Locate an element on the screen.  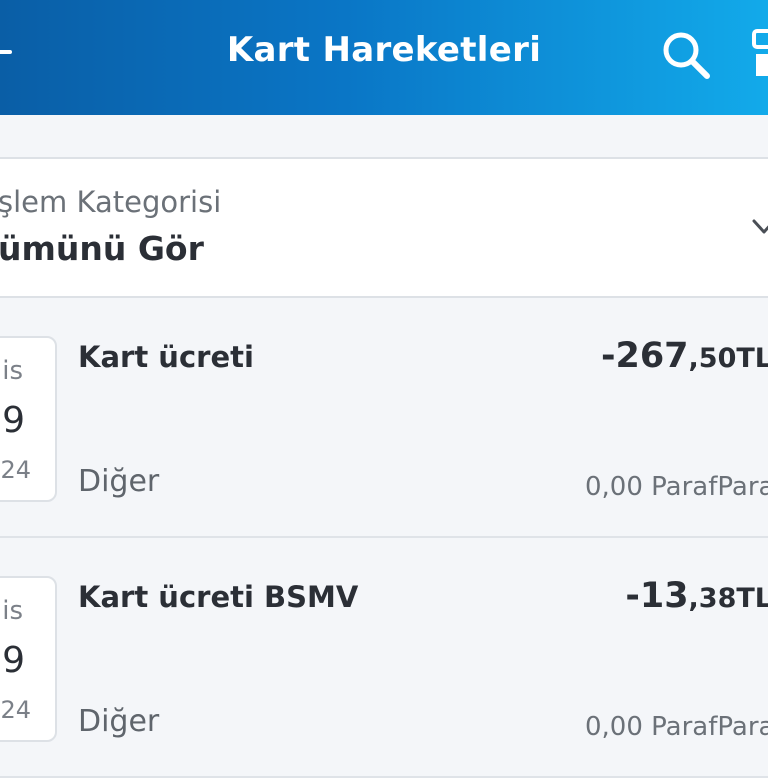
filter-label: şlem Kategorisi is located at coordinates (111, 202).